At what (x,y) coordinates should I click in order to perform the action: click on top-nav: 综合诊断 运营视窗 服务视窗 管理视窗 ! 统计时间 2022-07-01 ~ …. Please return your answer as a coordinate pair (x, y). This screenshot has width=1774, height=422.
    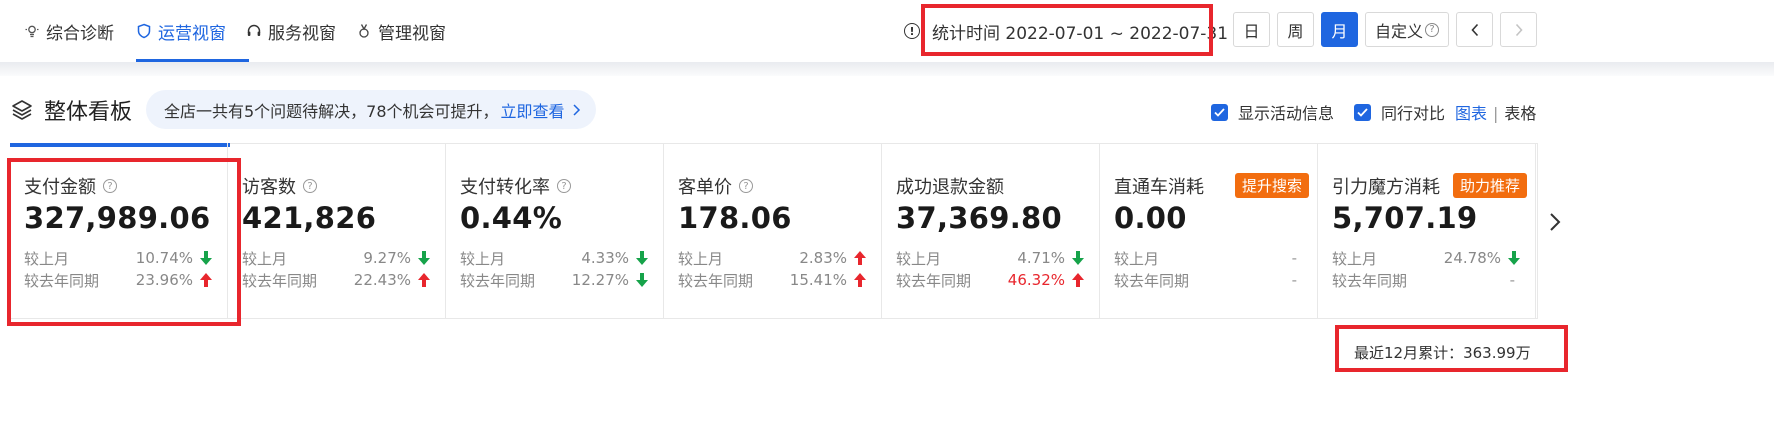
    Looking at the image, I should click on (887, 31).